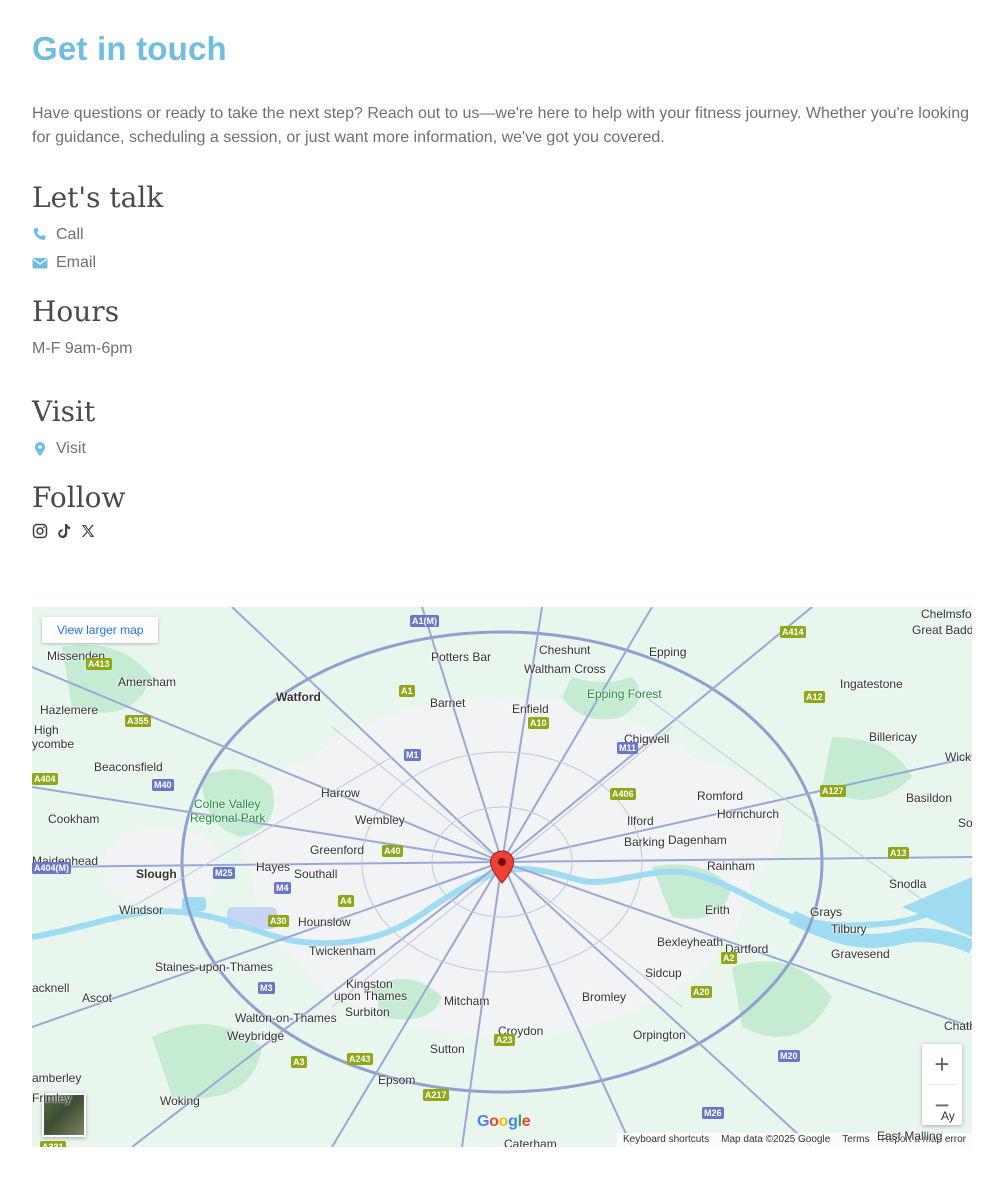 The height and width of the screenshot is (1180, 1004). I want to click on road-shield-label: A30, so click(278, 921).